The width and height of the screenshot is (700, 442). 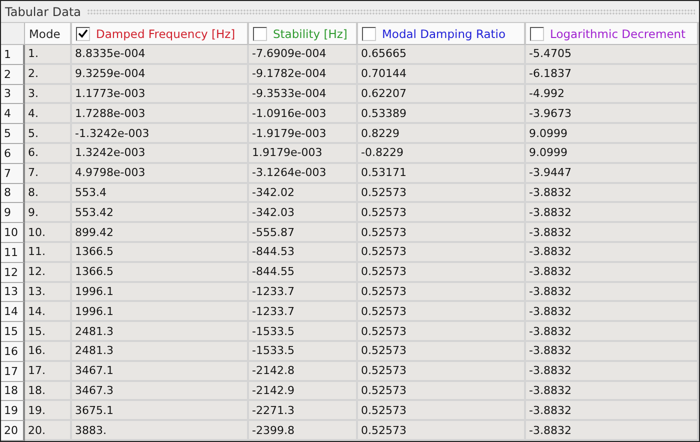 I want to click on table-cell: 15., so click(x=48, y=332).